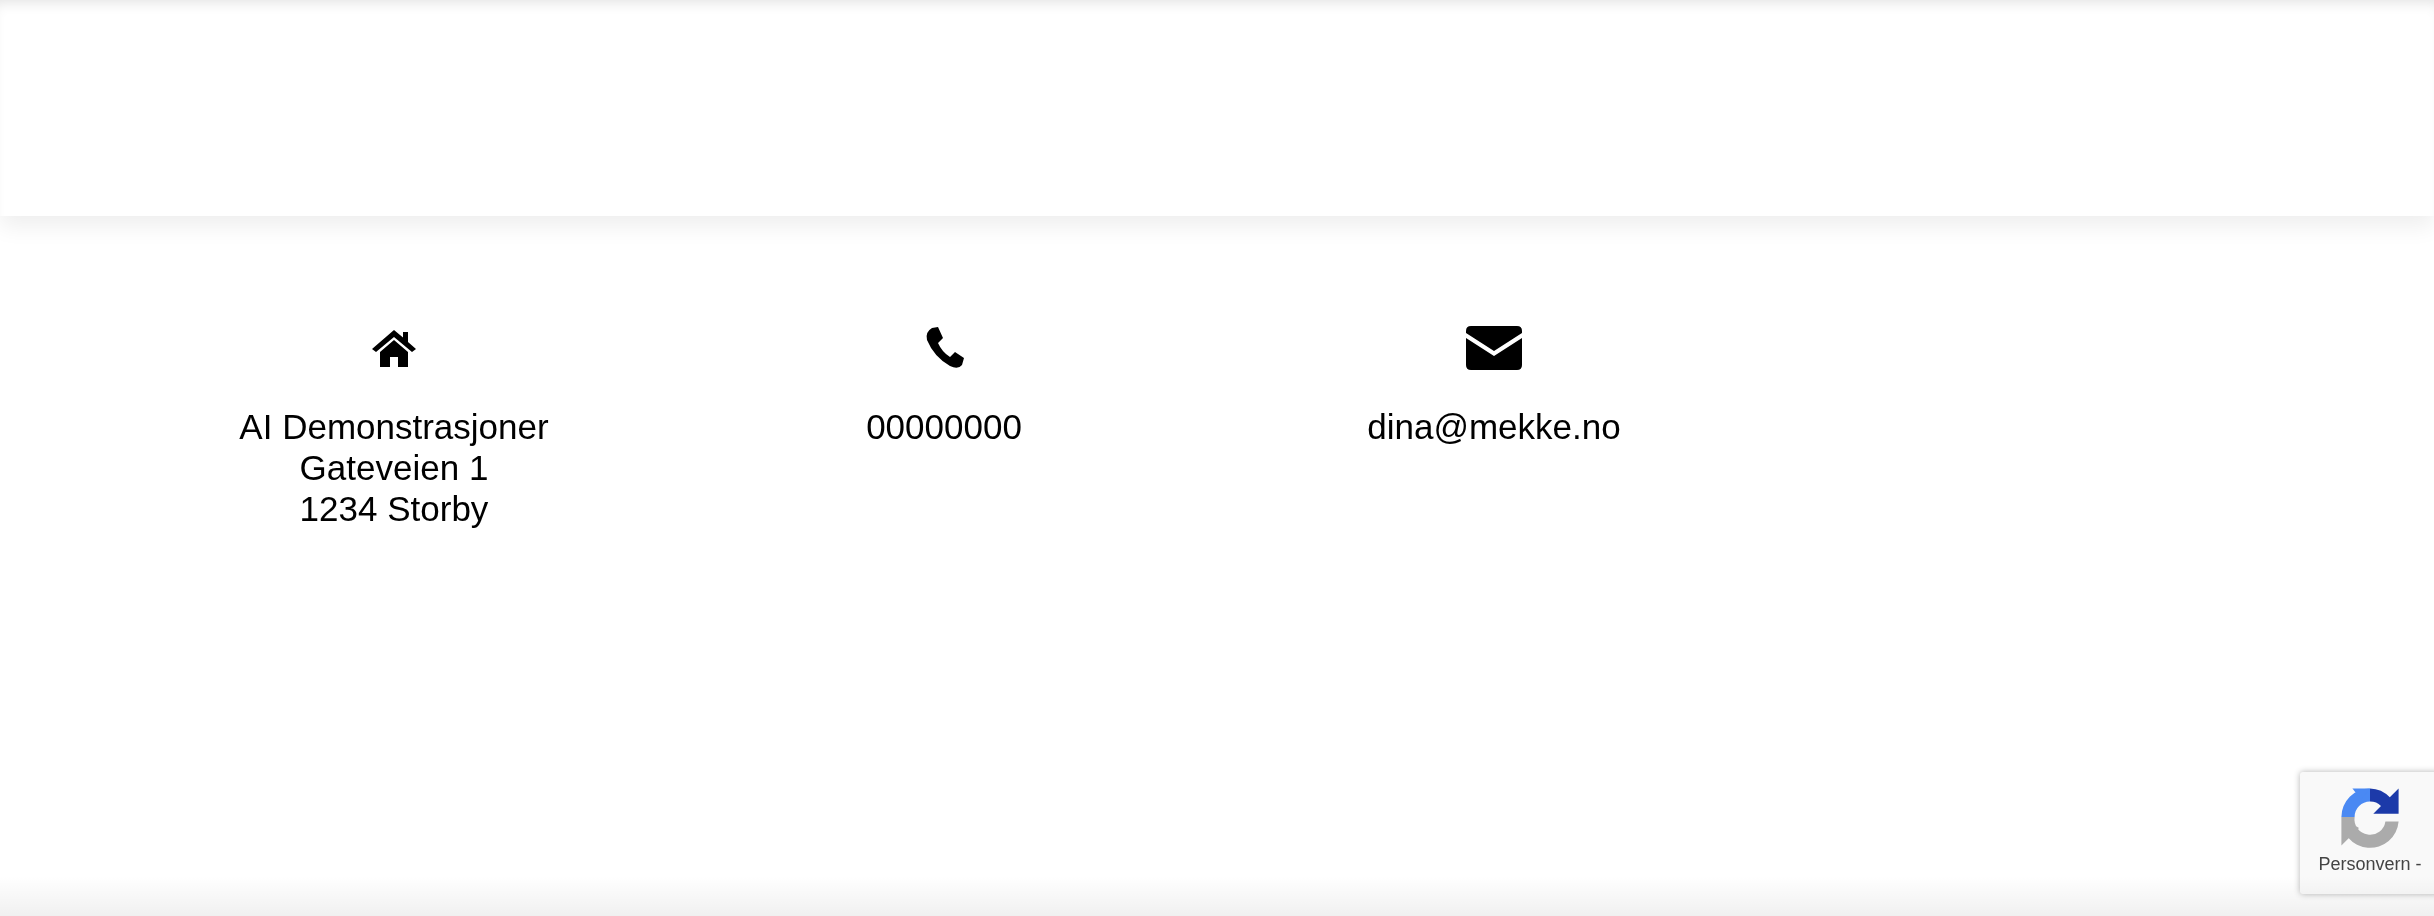  I want to click on phone-icon, so click(944, 348).